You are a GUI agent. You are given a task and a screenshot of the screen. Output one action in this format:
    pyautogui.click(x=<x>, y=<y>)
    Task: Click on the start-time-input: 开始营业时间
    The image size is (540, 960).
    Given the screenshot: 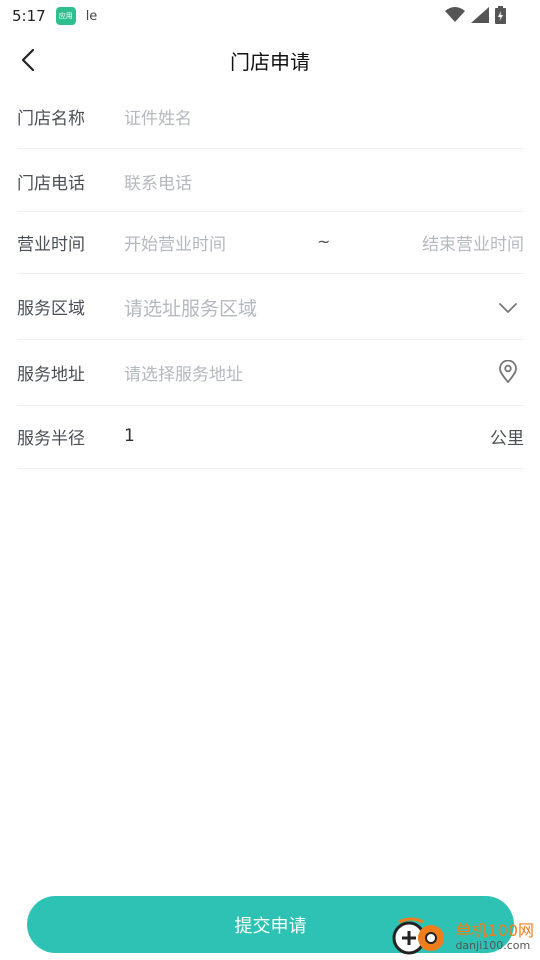 What is the action you would take?
    pyautogui.click(x=175, y=242)
    